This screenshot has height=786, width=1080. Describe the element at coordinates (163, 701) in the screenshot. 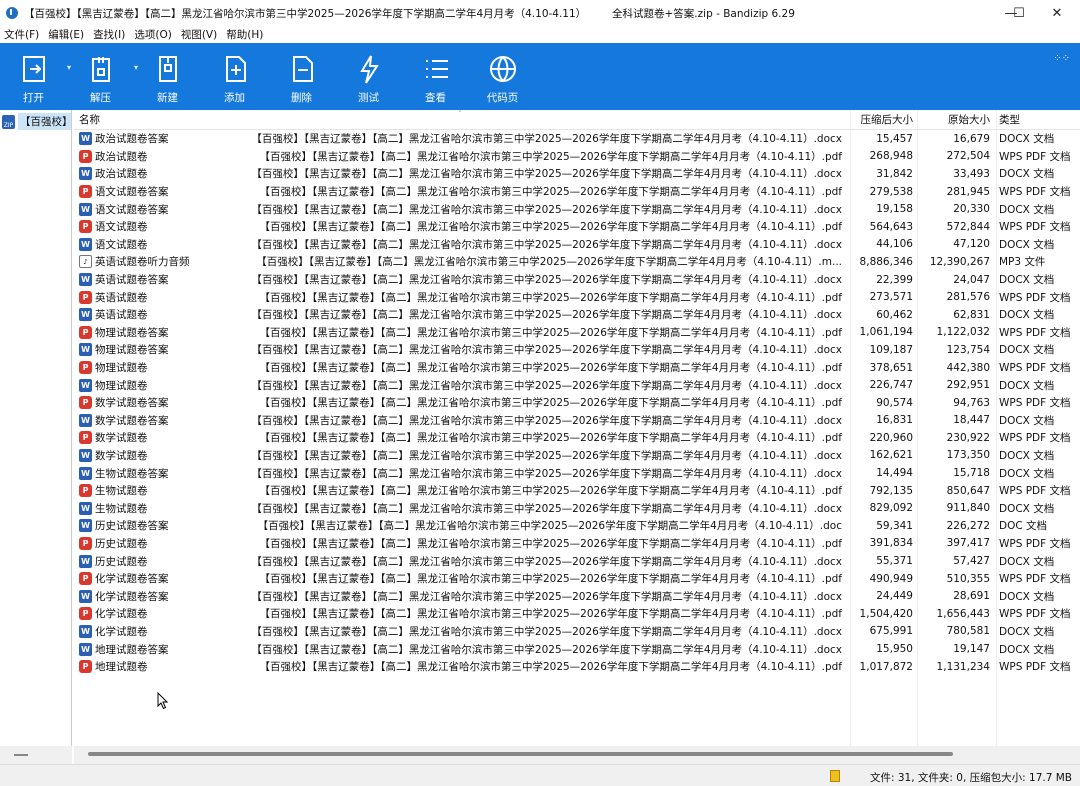

I see `mouse-cursor-icon` at that location.